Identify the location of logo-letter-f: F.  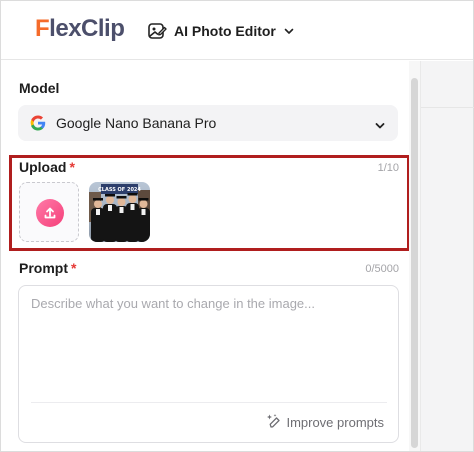
(42, 28).